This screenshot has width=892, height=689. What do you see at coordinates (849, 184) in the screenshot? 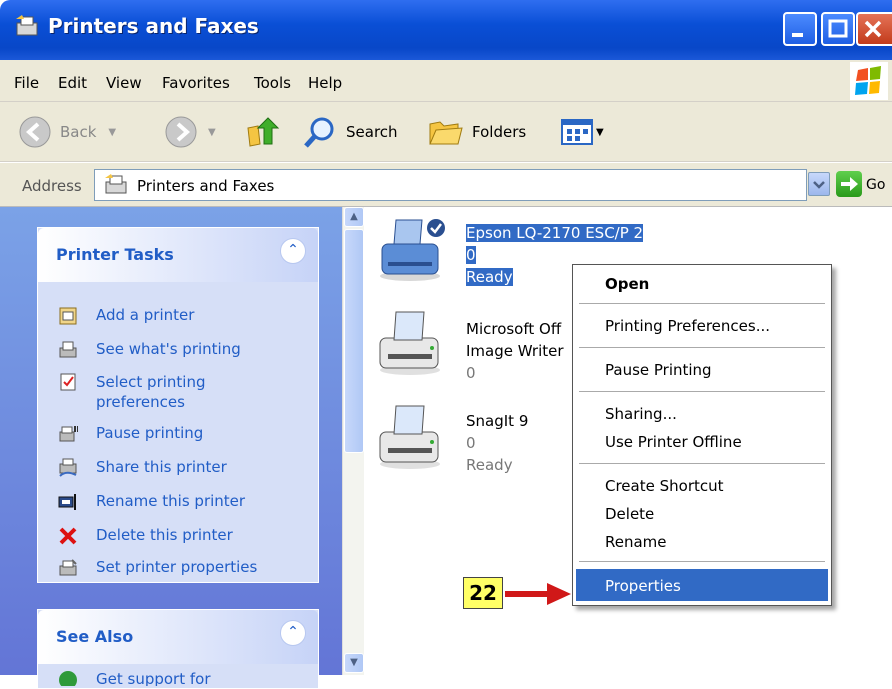
I see `go-button` at bounding box center [849, 184].